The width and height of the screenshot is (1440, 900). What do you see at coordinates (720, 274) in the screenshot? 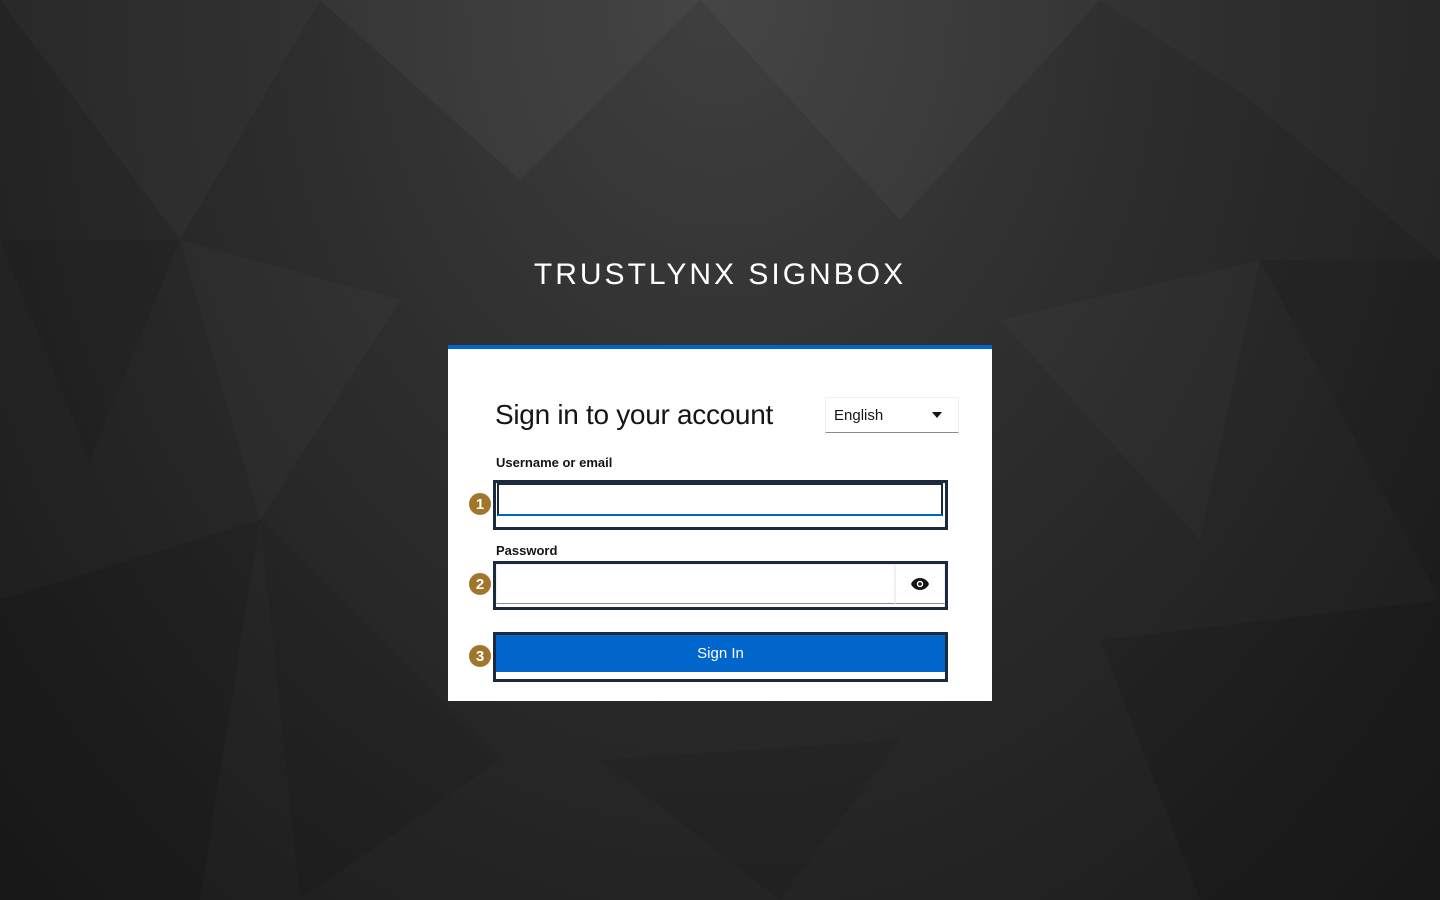
I see `brand-title: TRUSTLYNX SIGNBOX` at bounding box center [720, 274].